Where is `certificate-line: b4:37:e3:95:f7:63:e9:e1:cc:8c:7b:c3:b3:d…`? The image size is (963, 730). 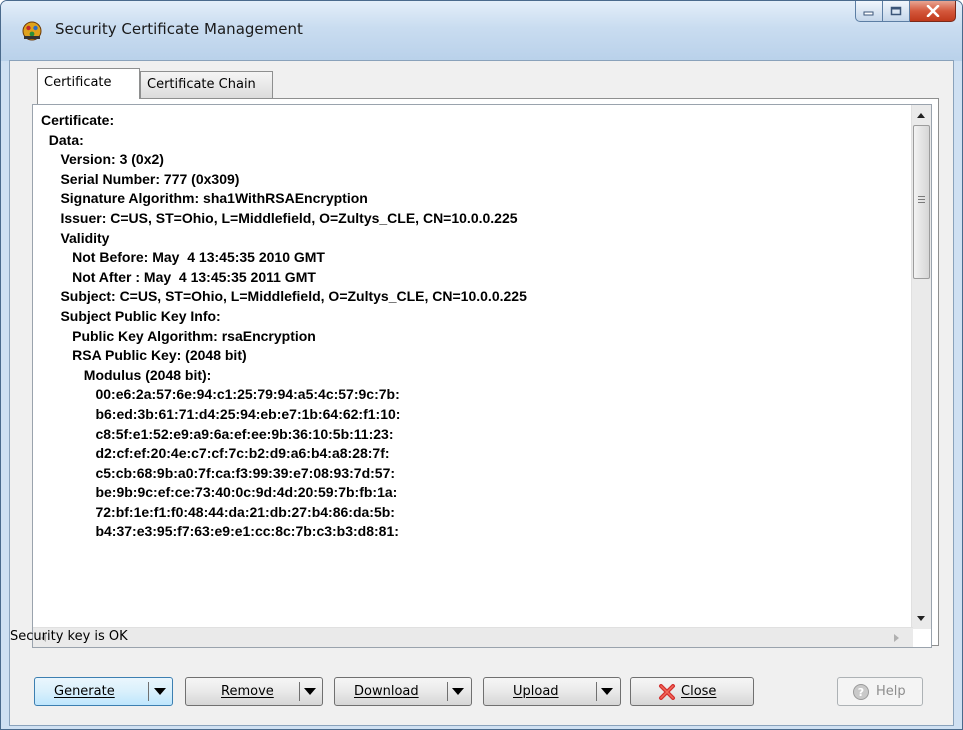 certificate-line: b4:37:e3:95:f7:63:e9:e1:cc:8c:7b:c3:b3:d… is located at coordinates (220, 531).